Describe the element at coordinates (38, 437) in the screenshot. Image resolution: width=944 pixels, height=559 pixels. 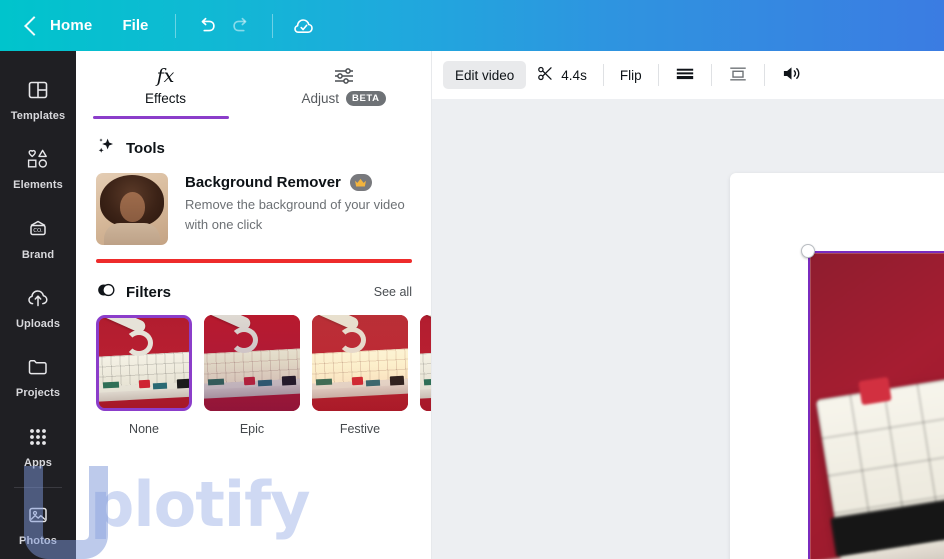
I see `apps-icon` at that location.